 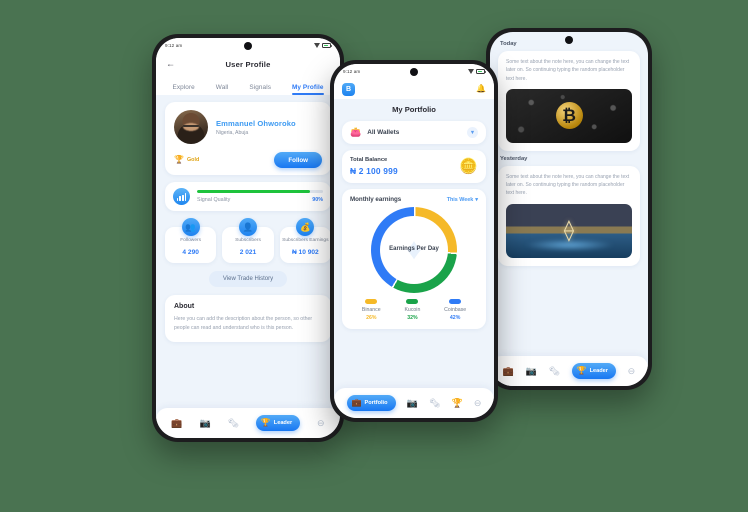 What do you see at coordinates (414, 109) in the screenshot?
I see `page-title: My Portfolio` at bounding box center [414, 109].